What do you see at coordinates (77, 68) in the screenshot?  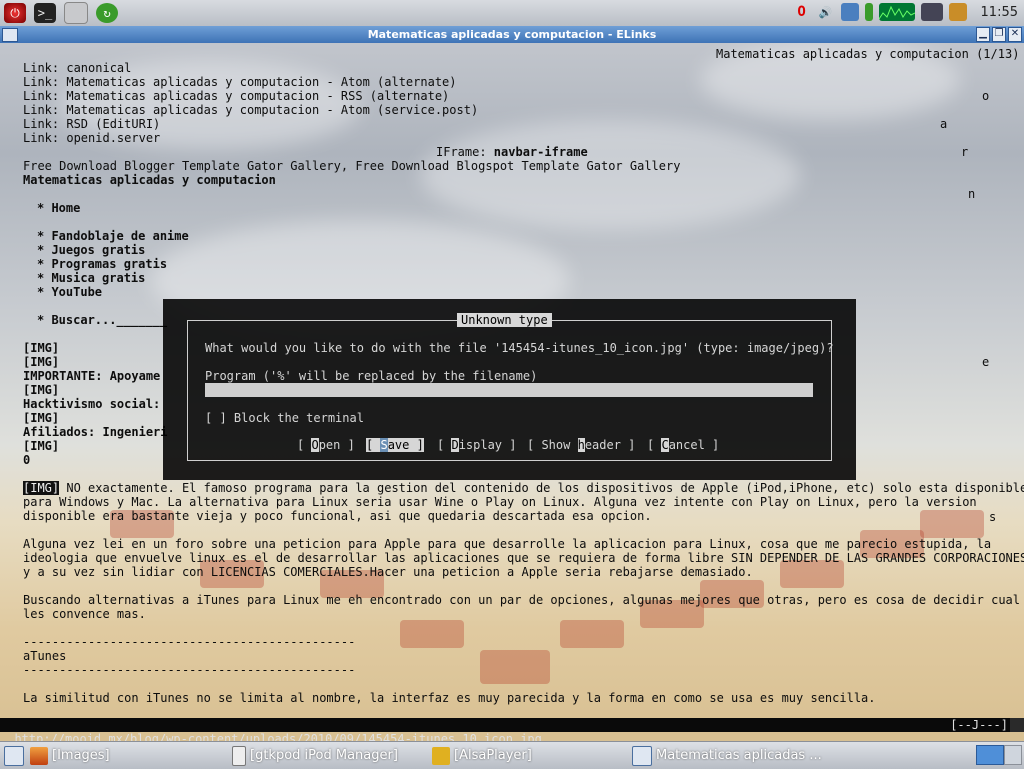 I see `link-item: Link: canonical` at bounding box center [77, 68].